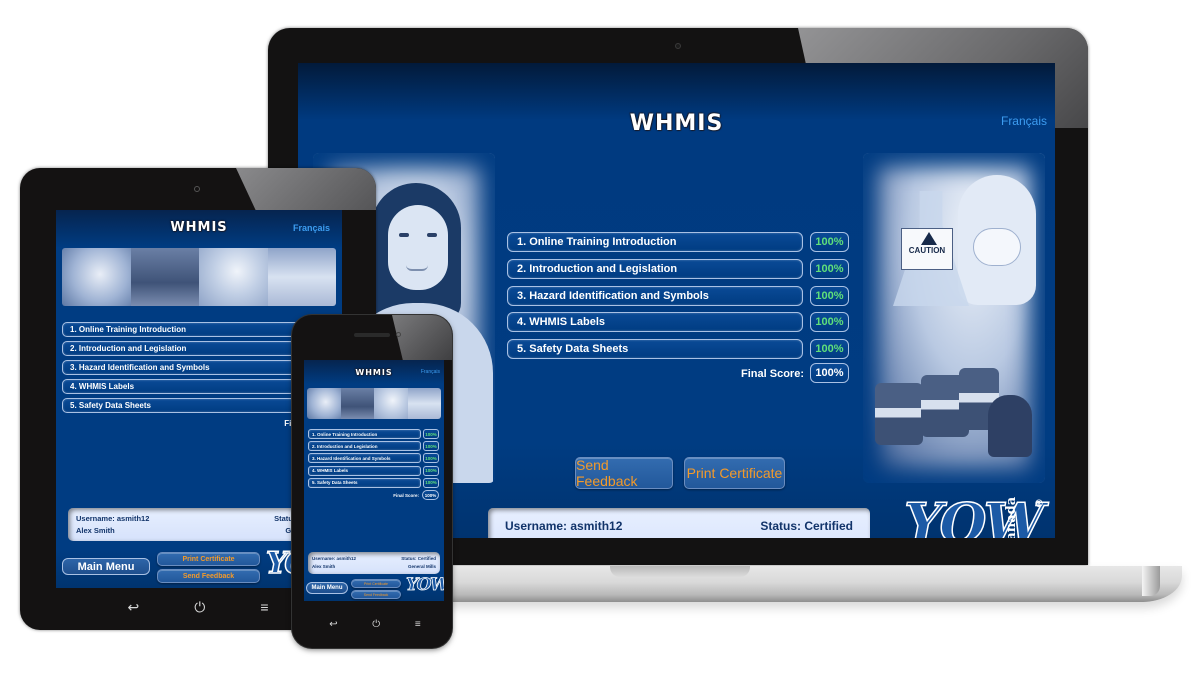 The image size is (1200, 673). What do you see at coordinates (95, 530) in the screenshot?
I see `full-name-text: Alex Smith` at bounding box center [95, 530].